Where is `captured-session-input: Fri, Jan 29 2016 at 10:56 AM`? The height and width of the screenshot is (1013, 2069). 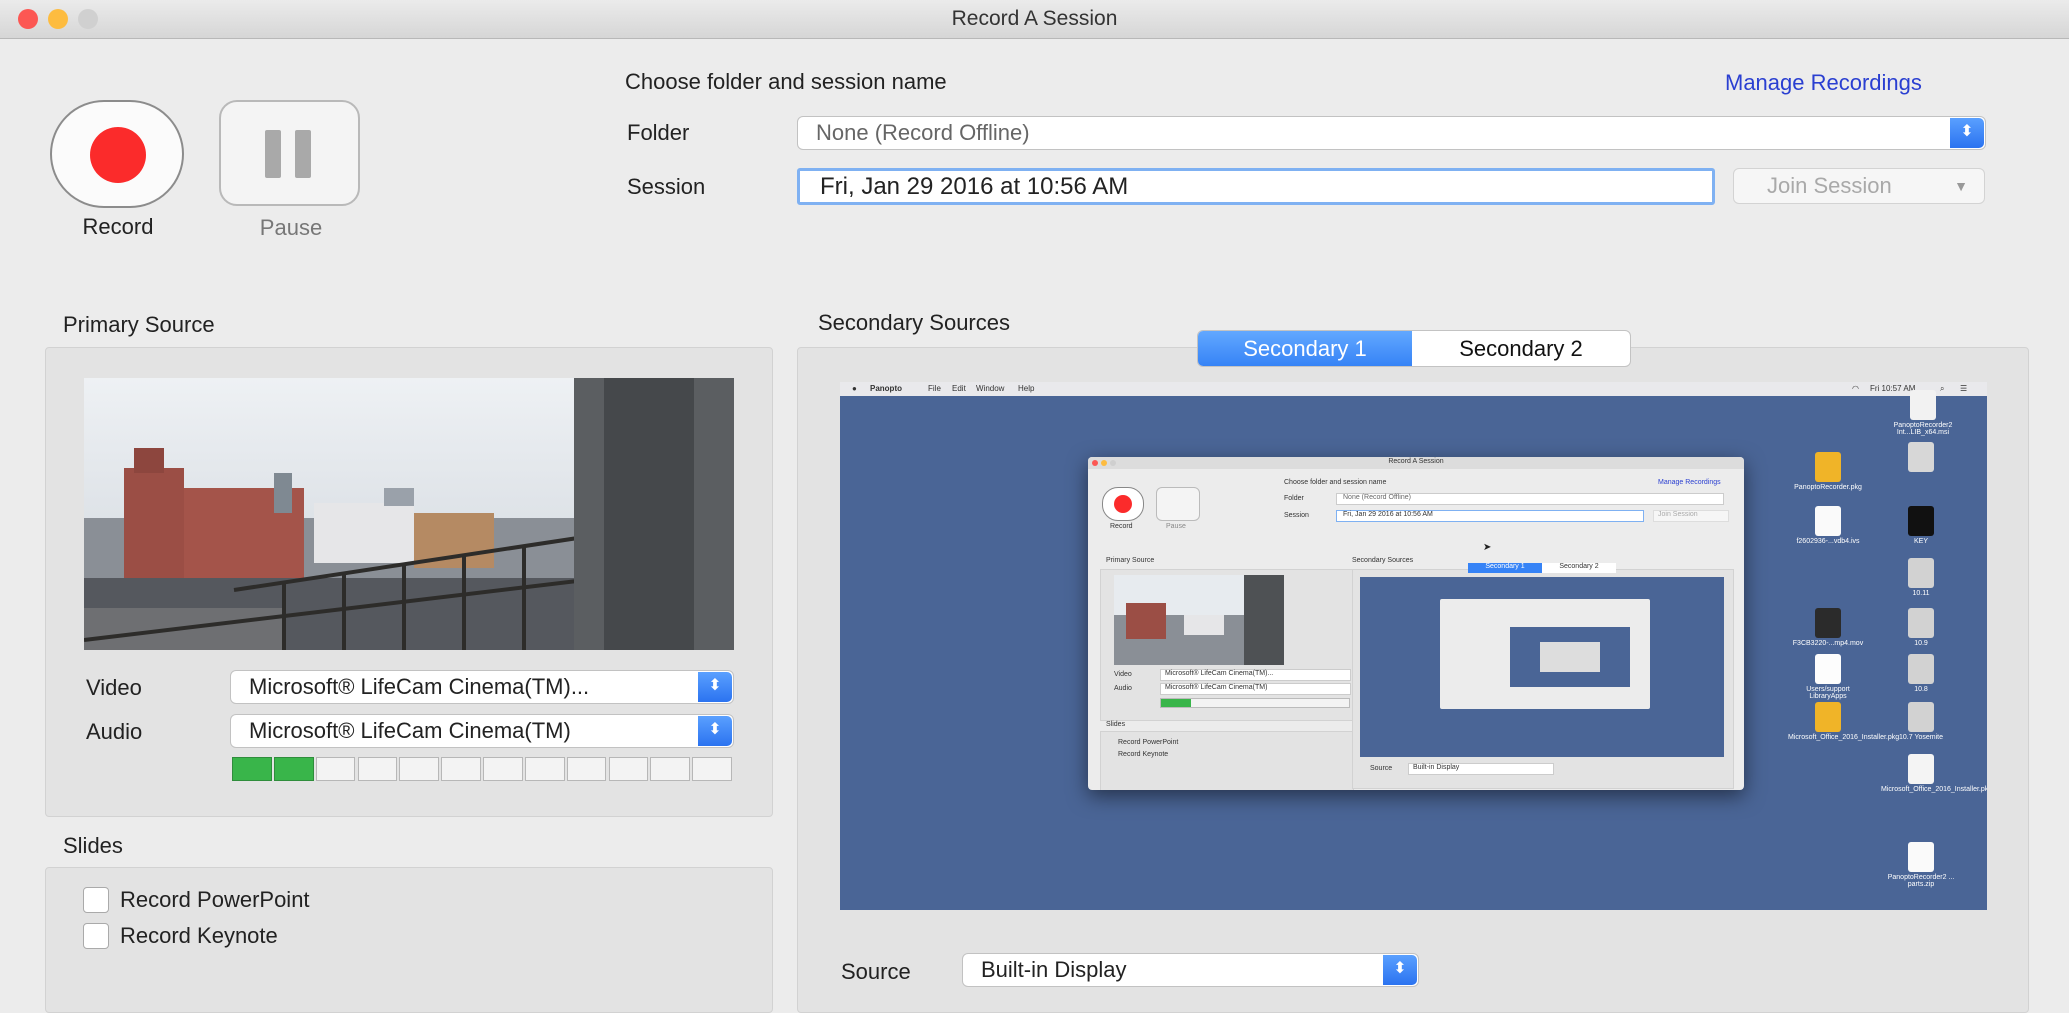
captured-session-input: Fri, Jan 29 2016 at 10:56 AM is located at coordinates (1490, 516).